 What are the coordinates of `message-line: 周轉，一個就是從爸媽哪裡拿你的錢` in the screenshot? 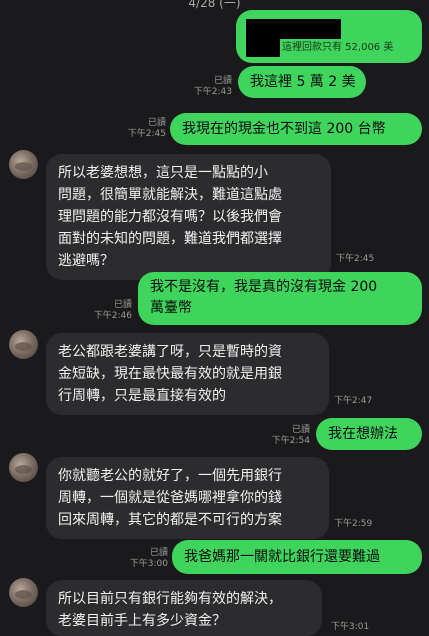 It's located at (170, 498).